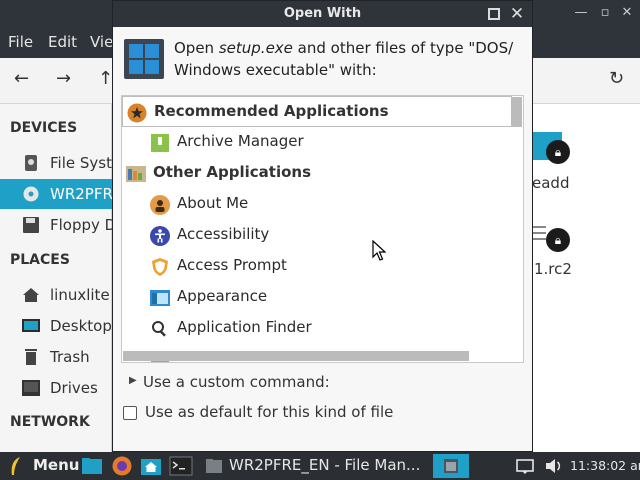 The height and width of the screenshot is (480, 640). I want to click on section-other-applications: Other Applications, so click(317, 173).